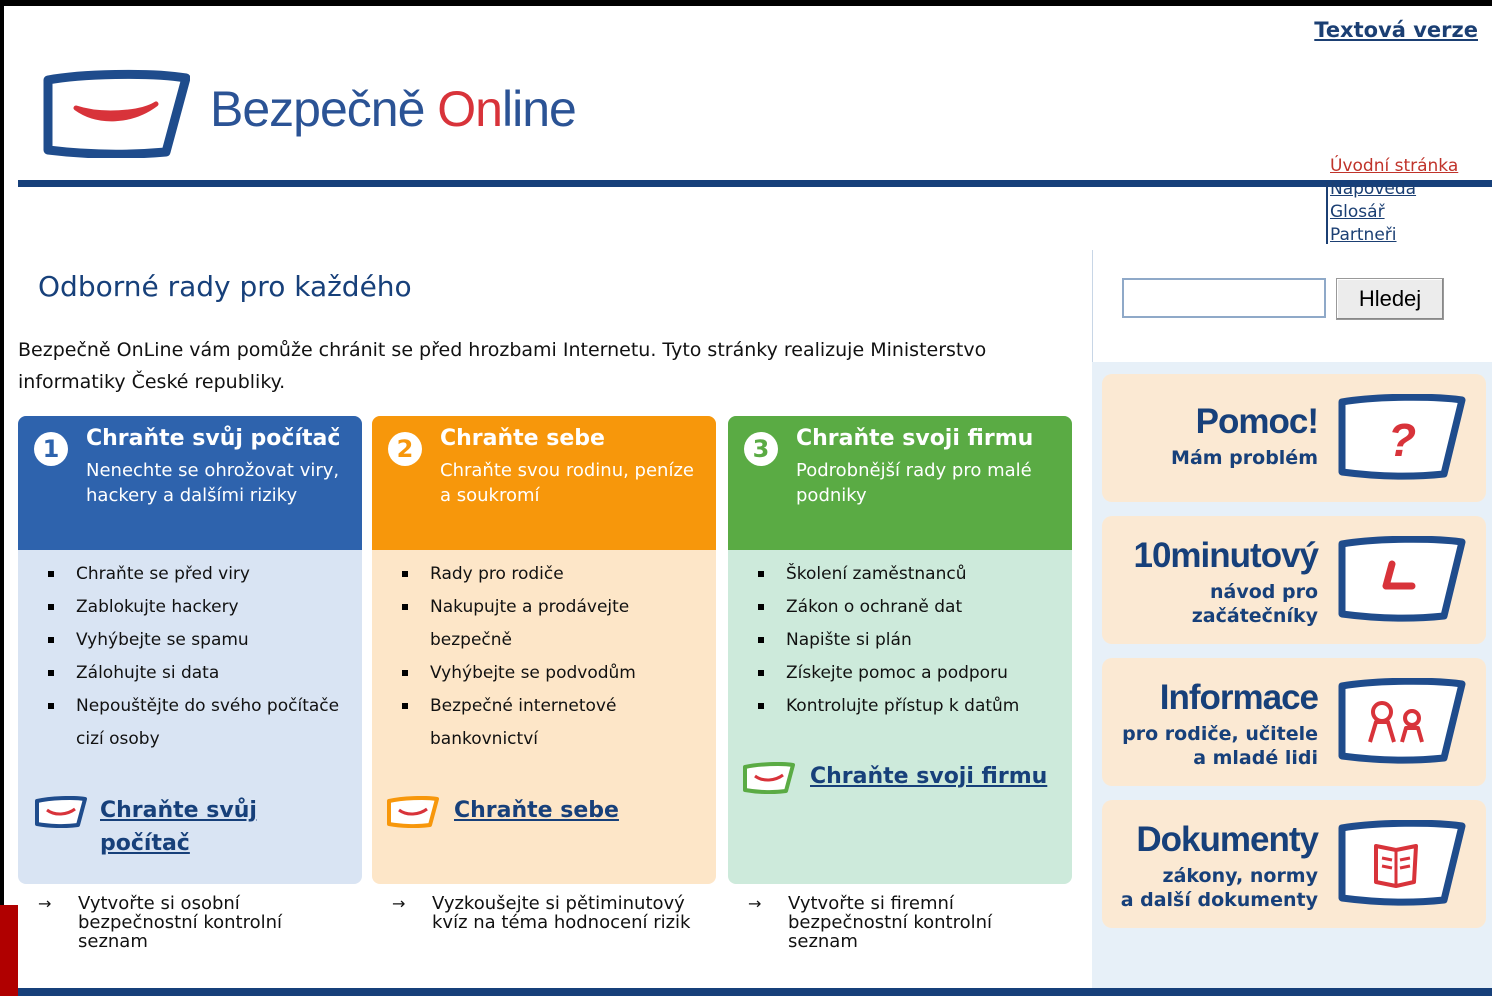  What do you see at coordinates (1224, 298) in the screenshot?
I see `search-input` at bounding box center [1224, 298].